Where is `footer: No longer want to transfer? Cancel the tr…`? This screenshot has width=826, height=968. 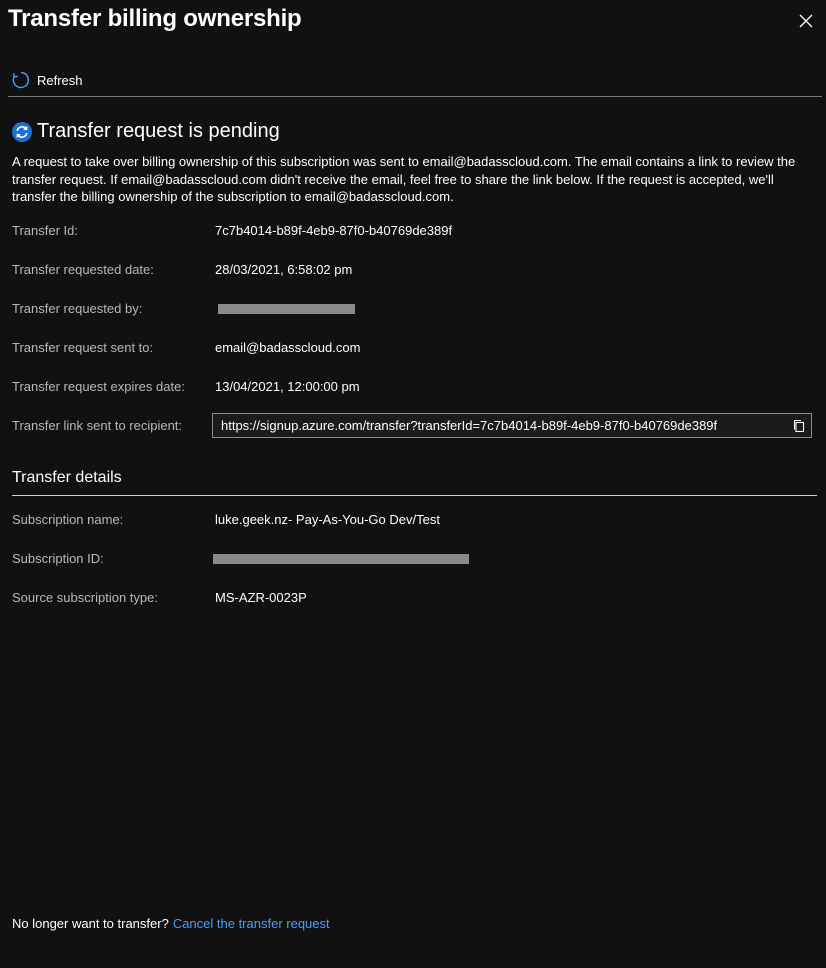
footer: No longer want to transfer? Cancel the tr… is located at coordinates (171, 923).